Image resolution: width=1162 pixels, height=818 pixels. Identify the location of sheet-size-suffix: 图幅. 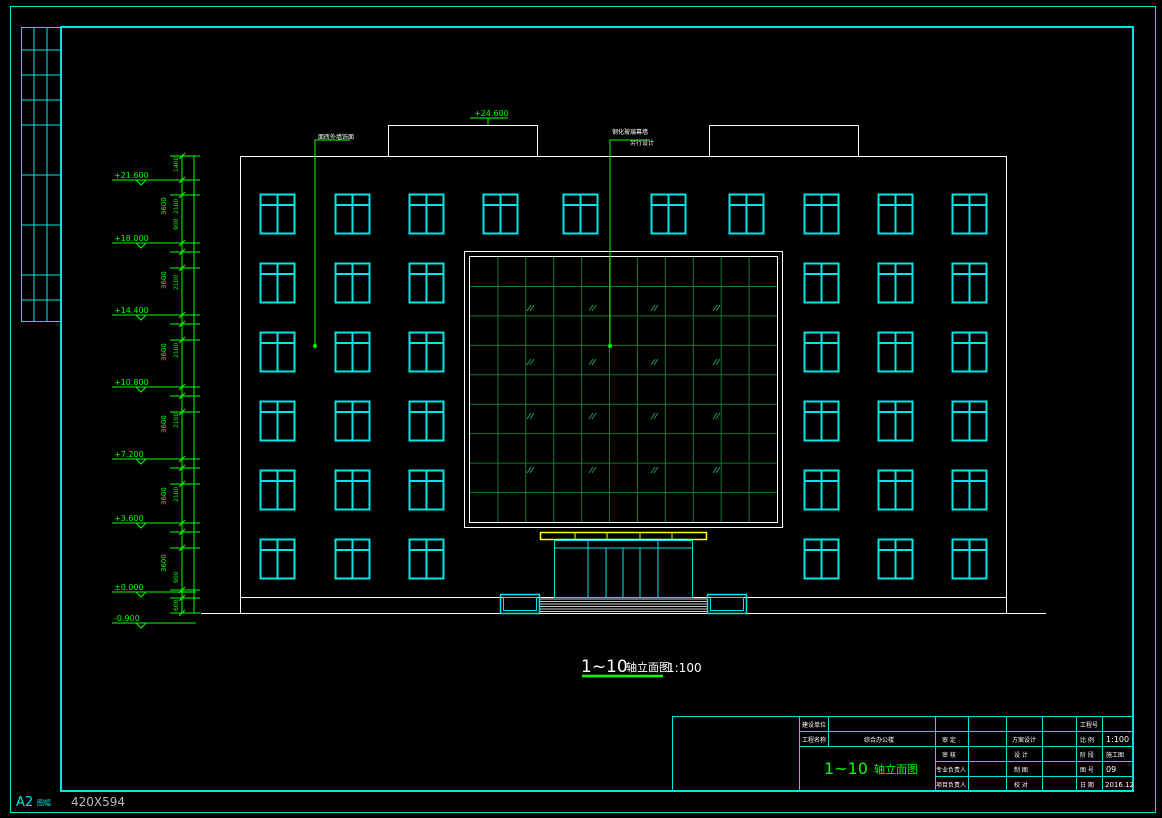
(44, 802).